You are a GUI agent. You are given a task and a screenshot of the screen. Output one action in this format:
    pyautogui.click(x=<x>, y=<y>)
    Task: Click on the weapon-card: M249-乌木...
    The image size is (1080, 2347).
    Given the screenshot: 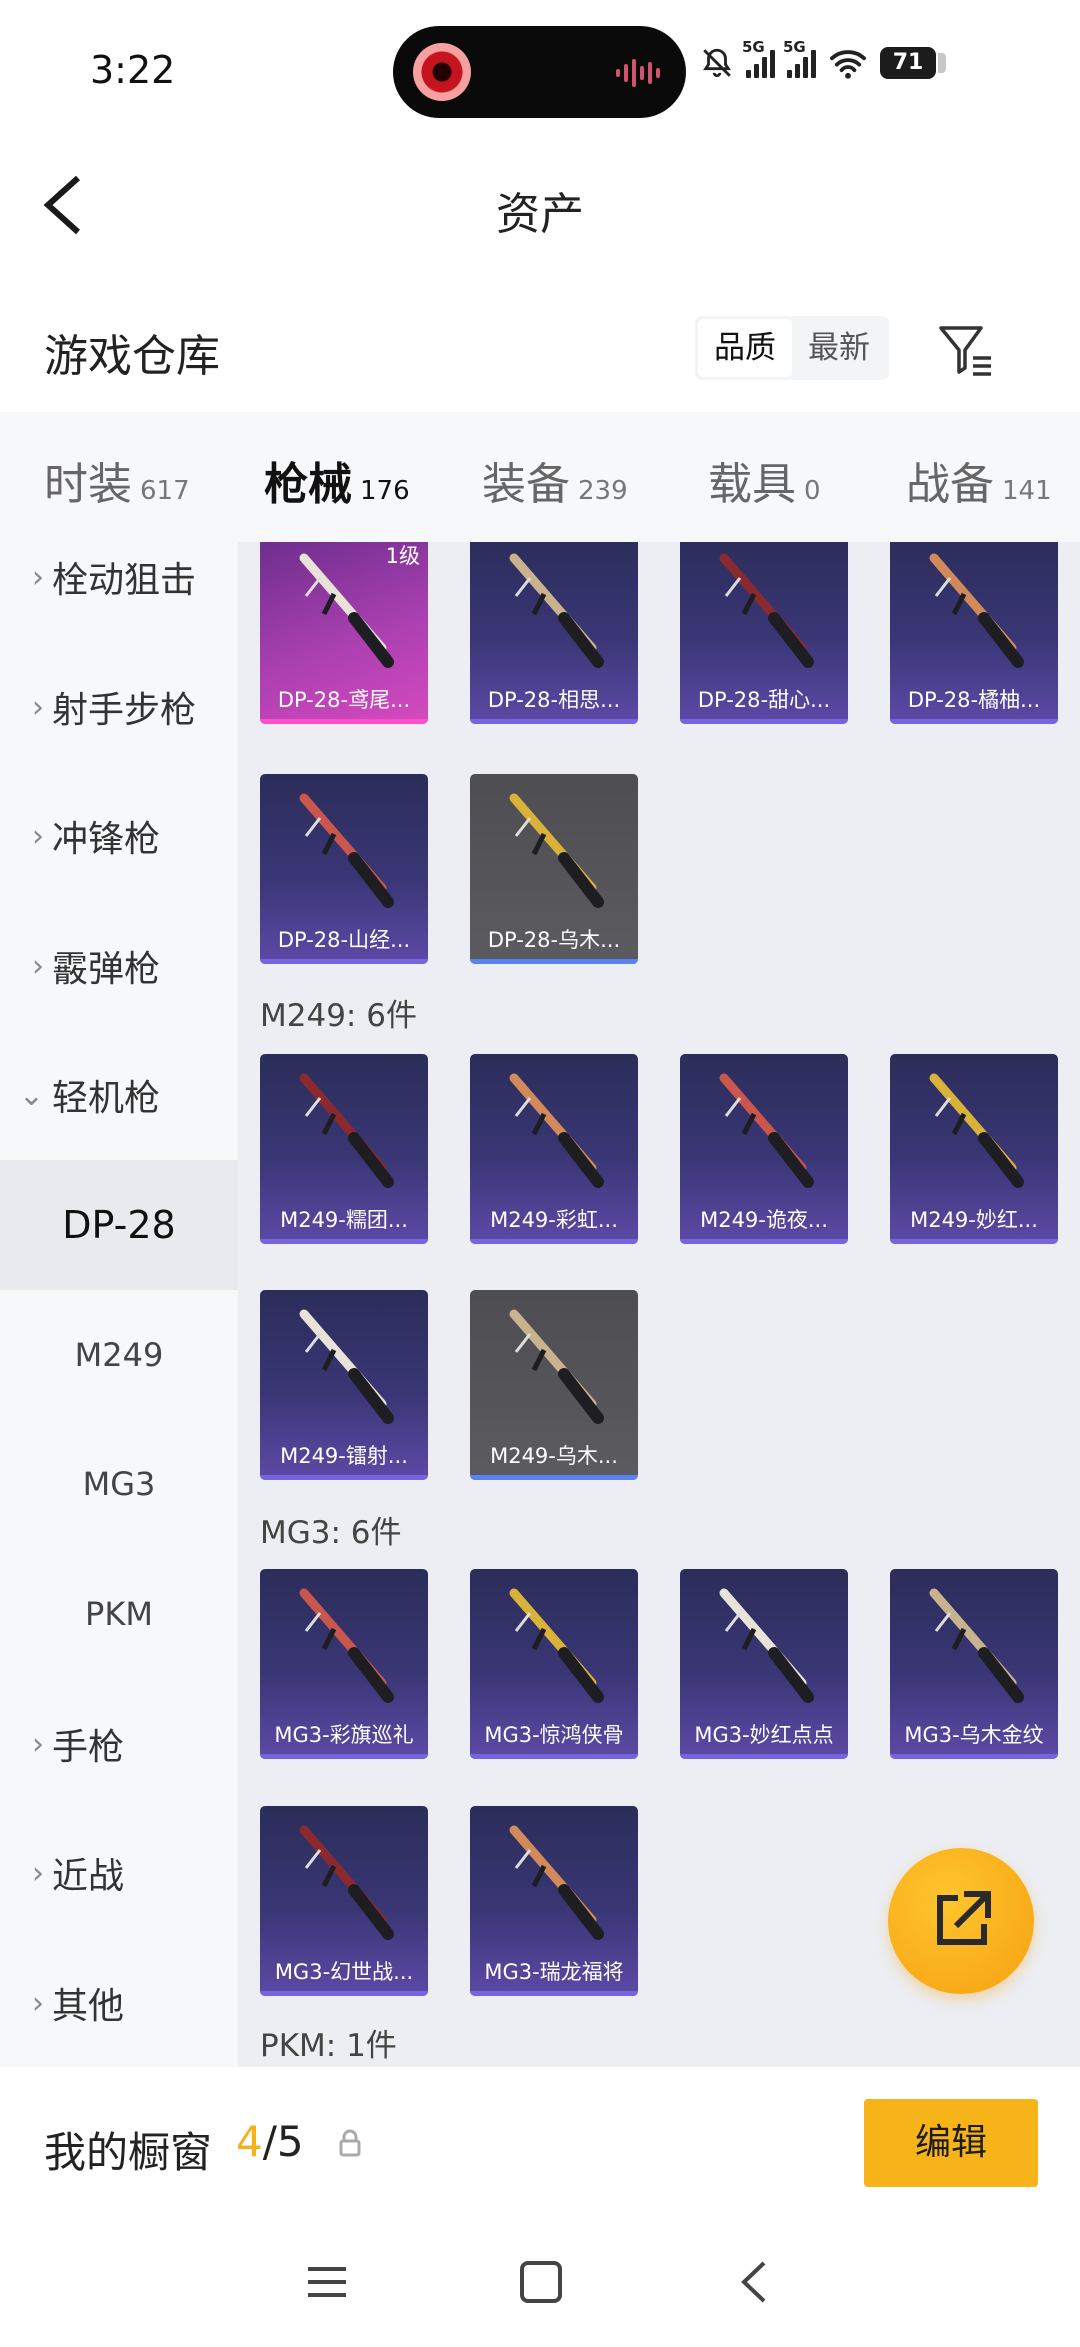 What is the action you would take?
    pyautogui.click(x=554, y=1385)
    